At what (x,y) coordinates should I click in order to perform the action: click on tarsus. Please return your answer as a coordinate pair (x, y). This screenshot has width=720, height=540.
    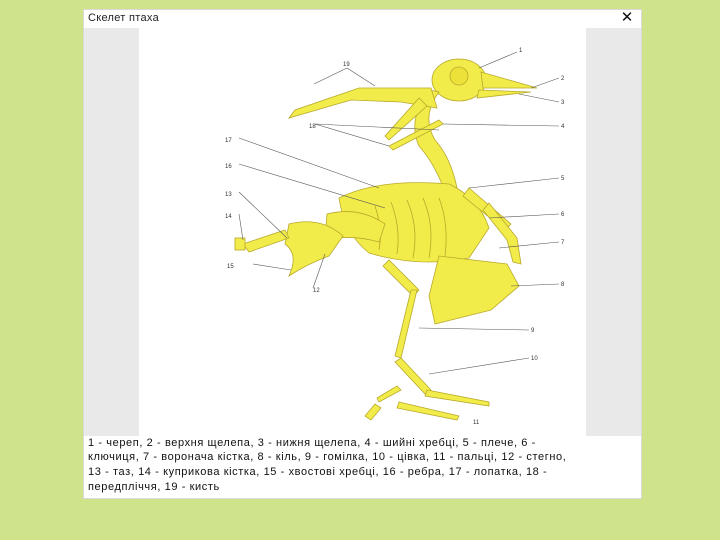
    Looking at the image, I should click on (413, 376).